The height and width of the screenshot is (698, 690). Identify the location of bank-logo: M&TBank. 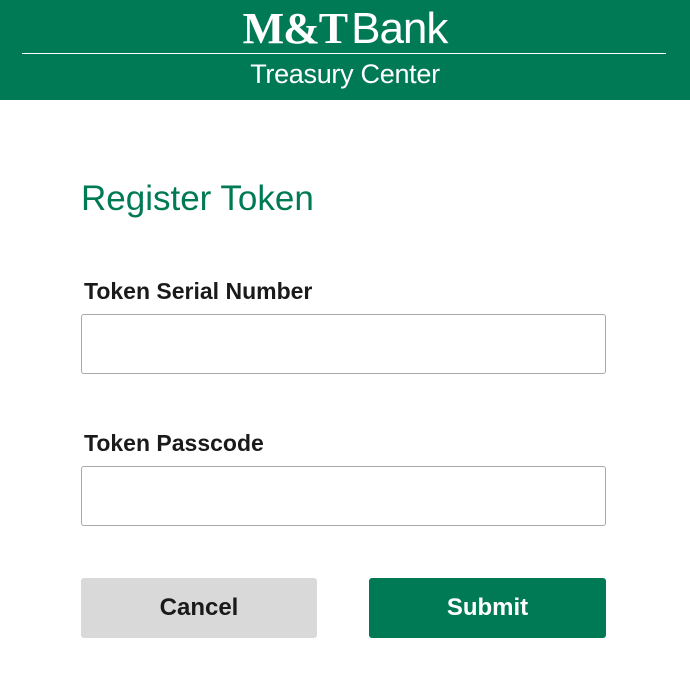
(345, 29).